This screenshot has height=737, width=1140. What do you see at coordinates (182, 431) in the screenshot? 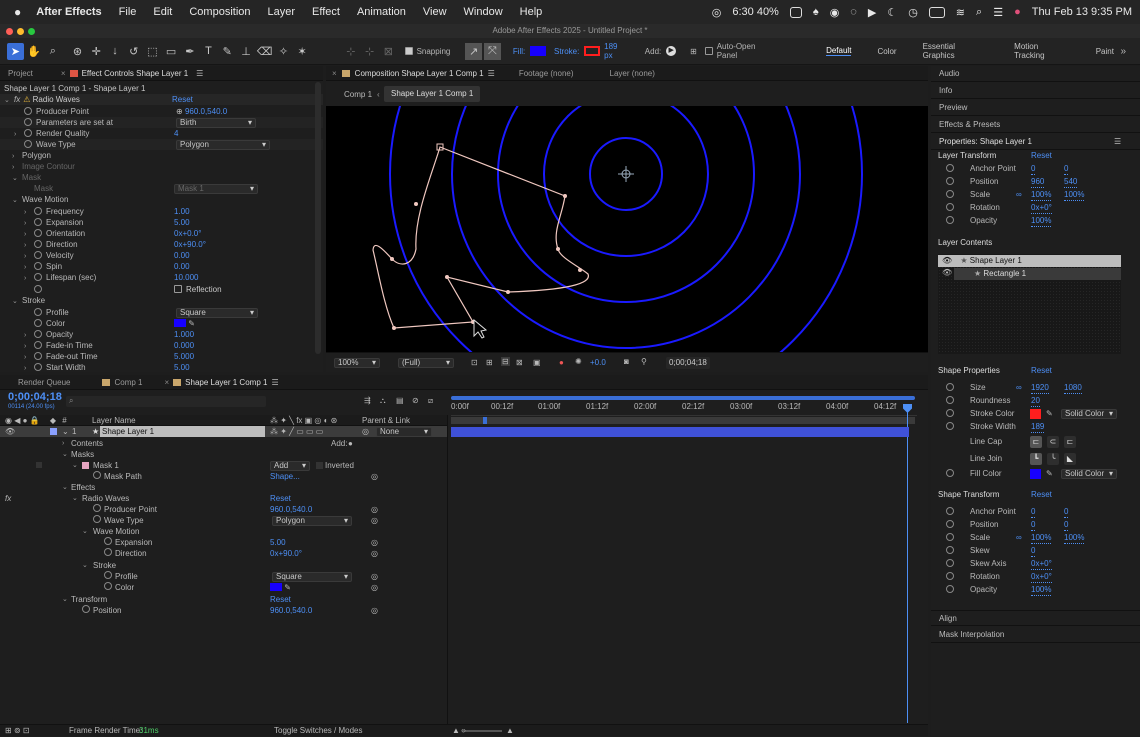
I see `layer-name: Shape Layer 1` at bounding box center [182, 431].